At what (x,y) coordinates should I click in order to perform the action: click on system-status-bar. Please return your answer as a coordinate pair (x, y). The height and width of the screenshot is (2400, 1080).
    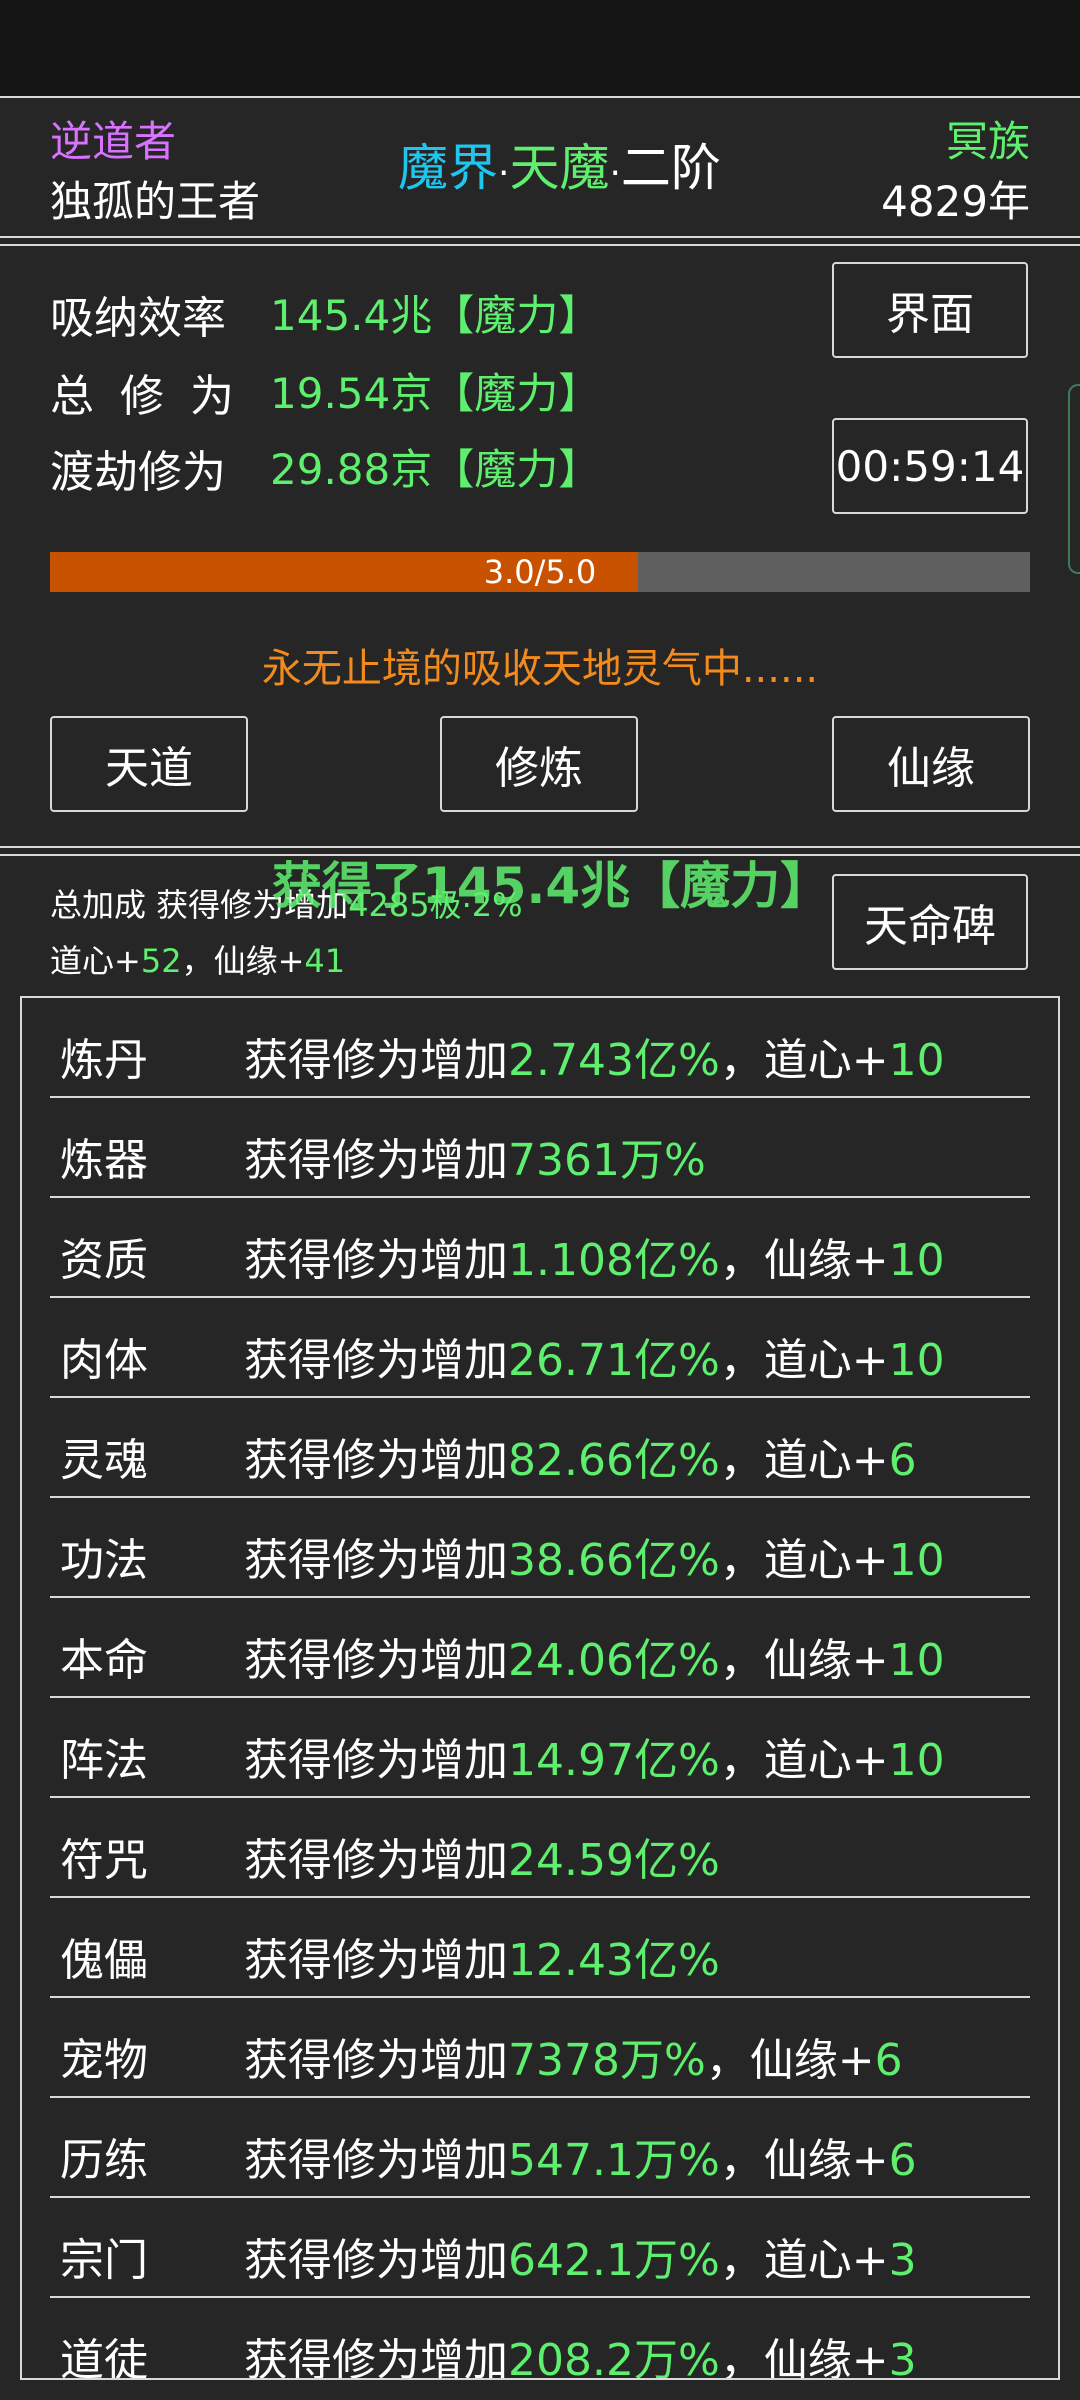
    Looking at the image, I should click on (540, 48).